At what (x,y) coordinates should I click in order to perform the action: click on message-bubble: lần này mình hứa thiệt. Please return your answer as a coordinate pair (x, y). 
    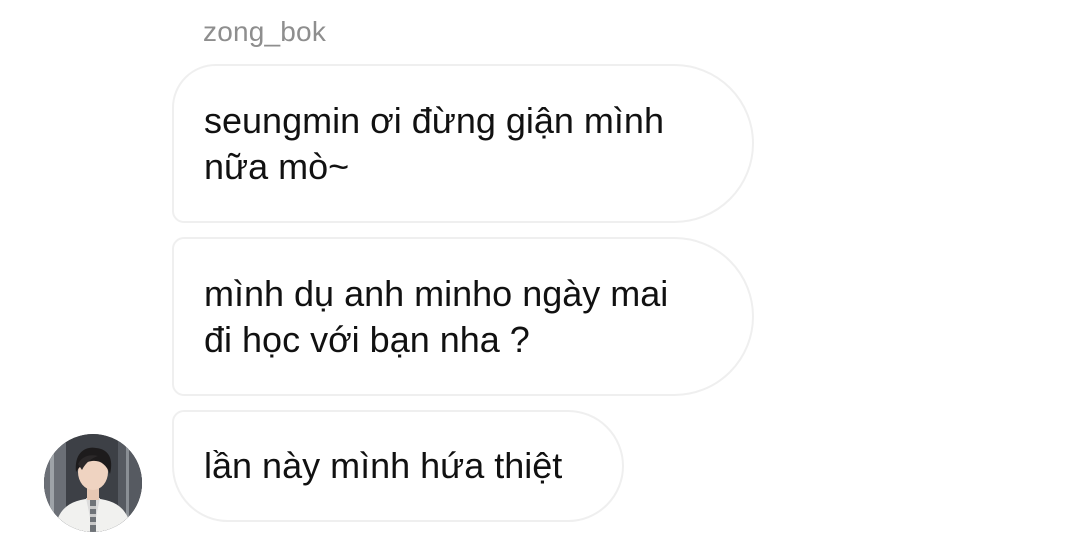
    Looking at the image, I should click on (398, 466).